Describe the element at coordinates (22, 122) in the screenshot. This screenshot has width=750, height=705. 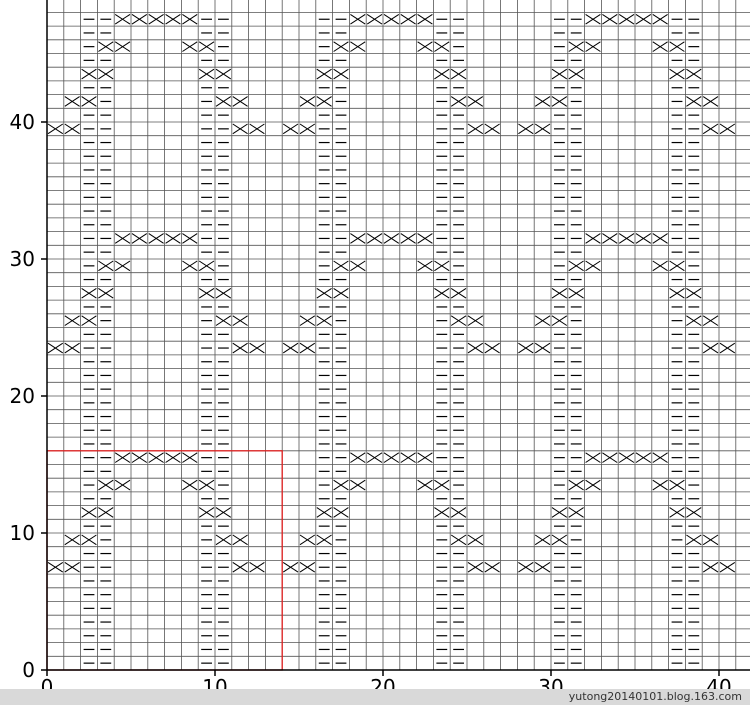
I see `y-tick-label: 40` at that location.